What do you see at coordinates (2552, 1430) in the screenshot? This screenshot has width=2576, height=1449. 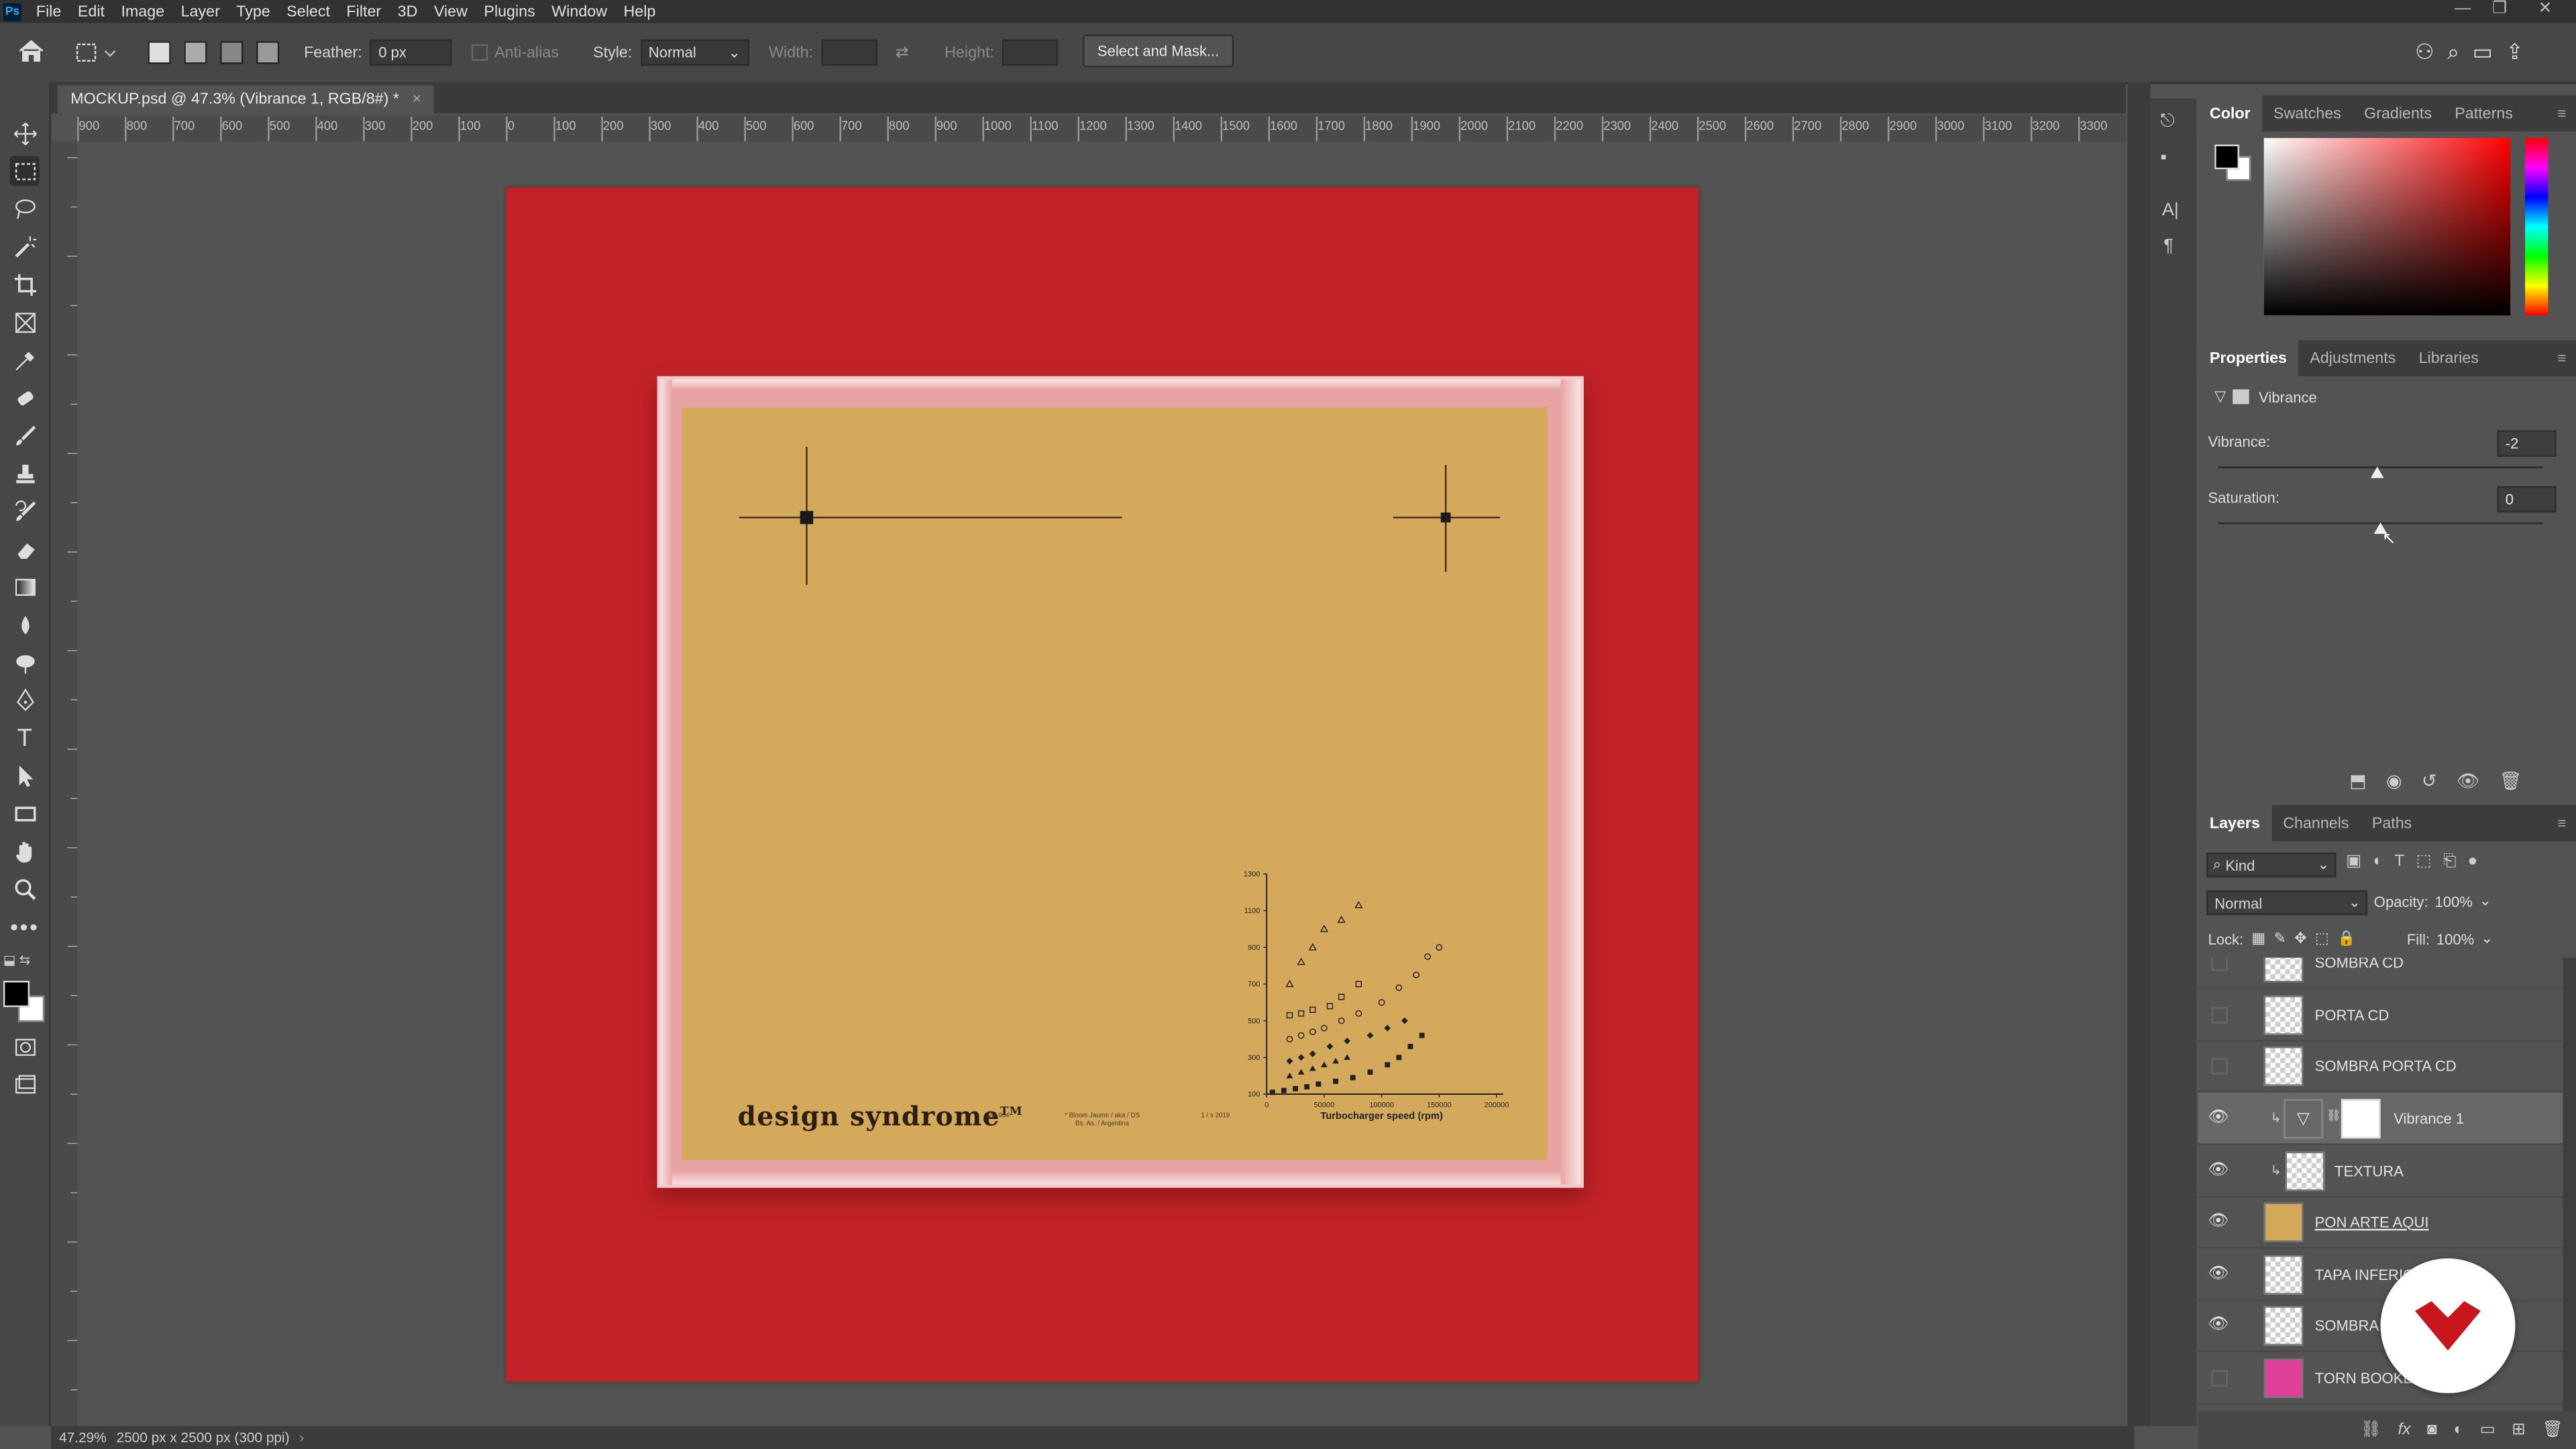 I see `delete-layer-icon: 🗑` at bounding box center [2552, 1430].